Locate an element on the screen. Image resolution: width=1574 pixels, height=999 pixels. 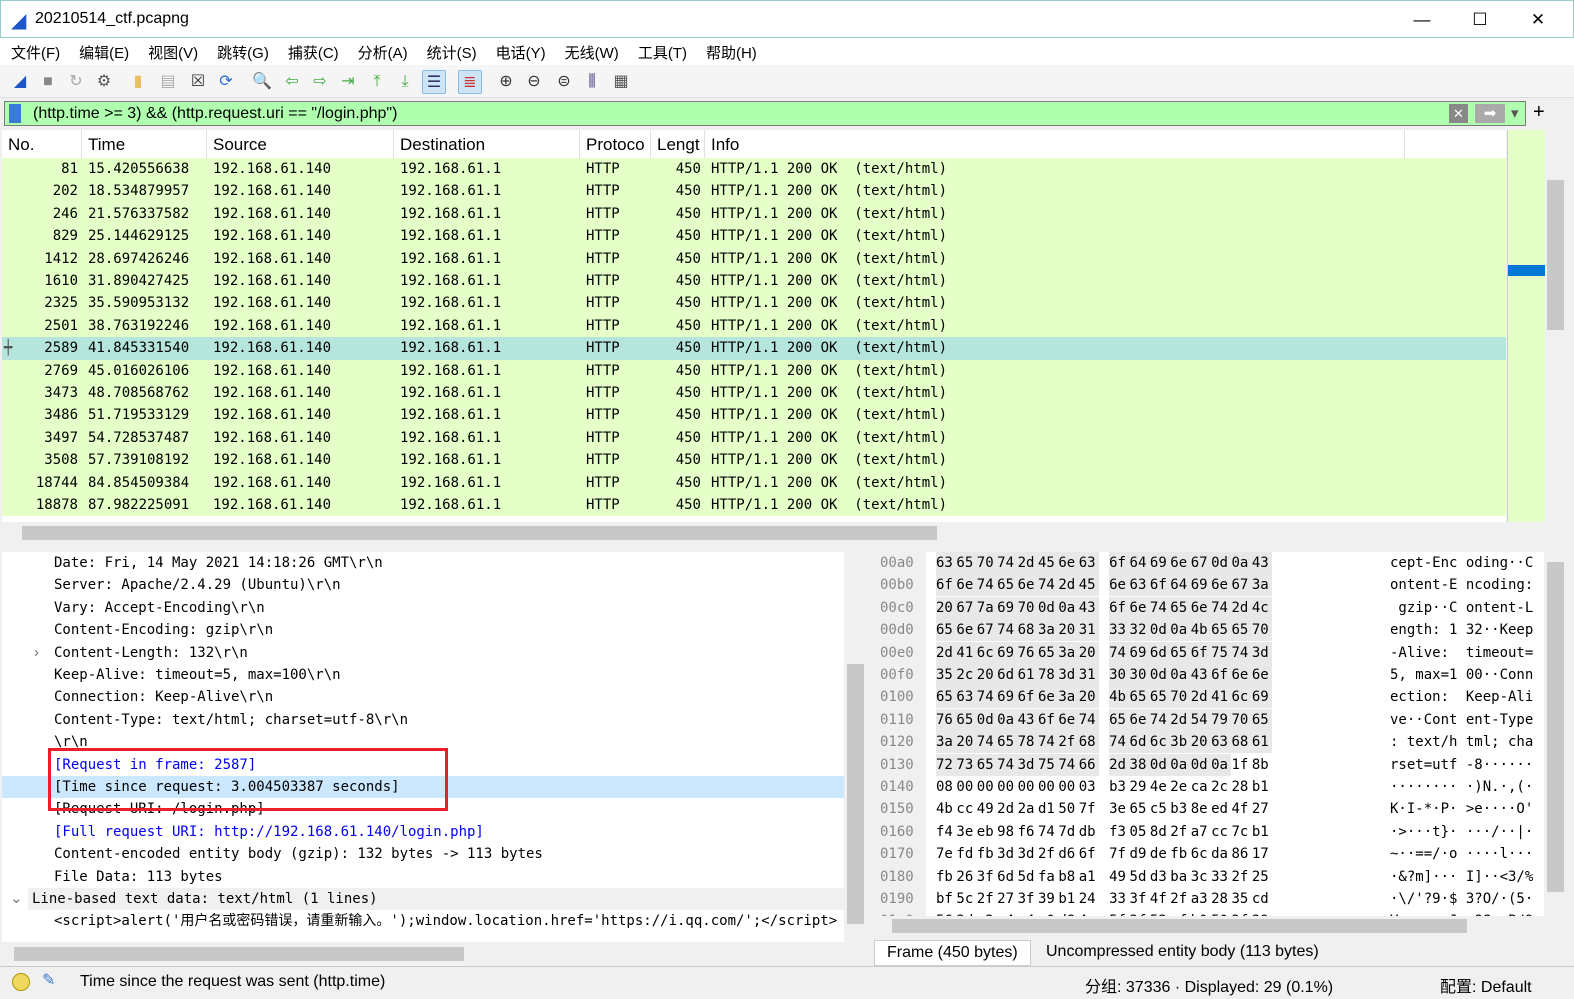
hex-ascii: ~··==/·o ····l··· is located at coordinates (1461, 854).